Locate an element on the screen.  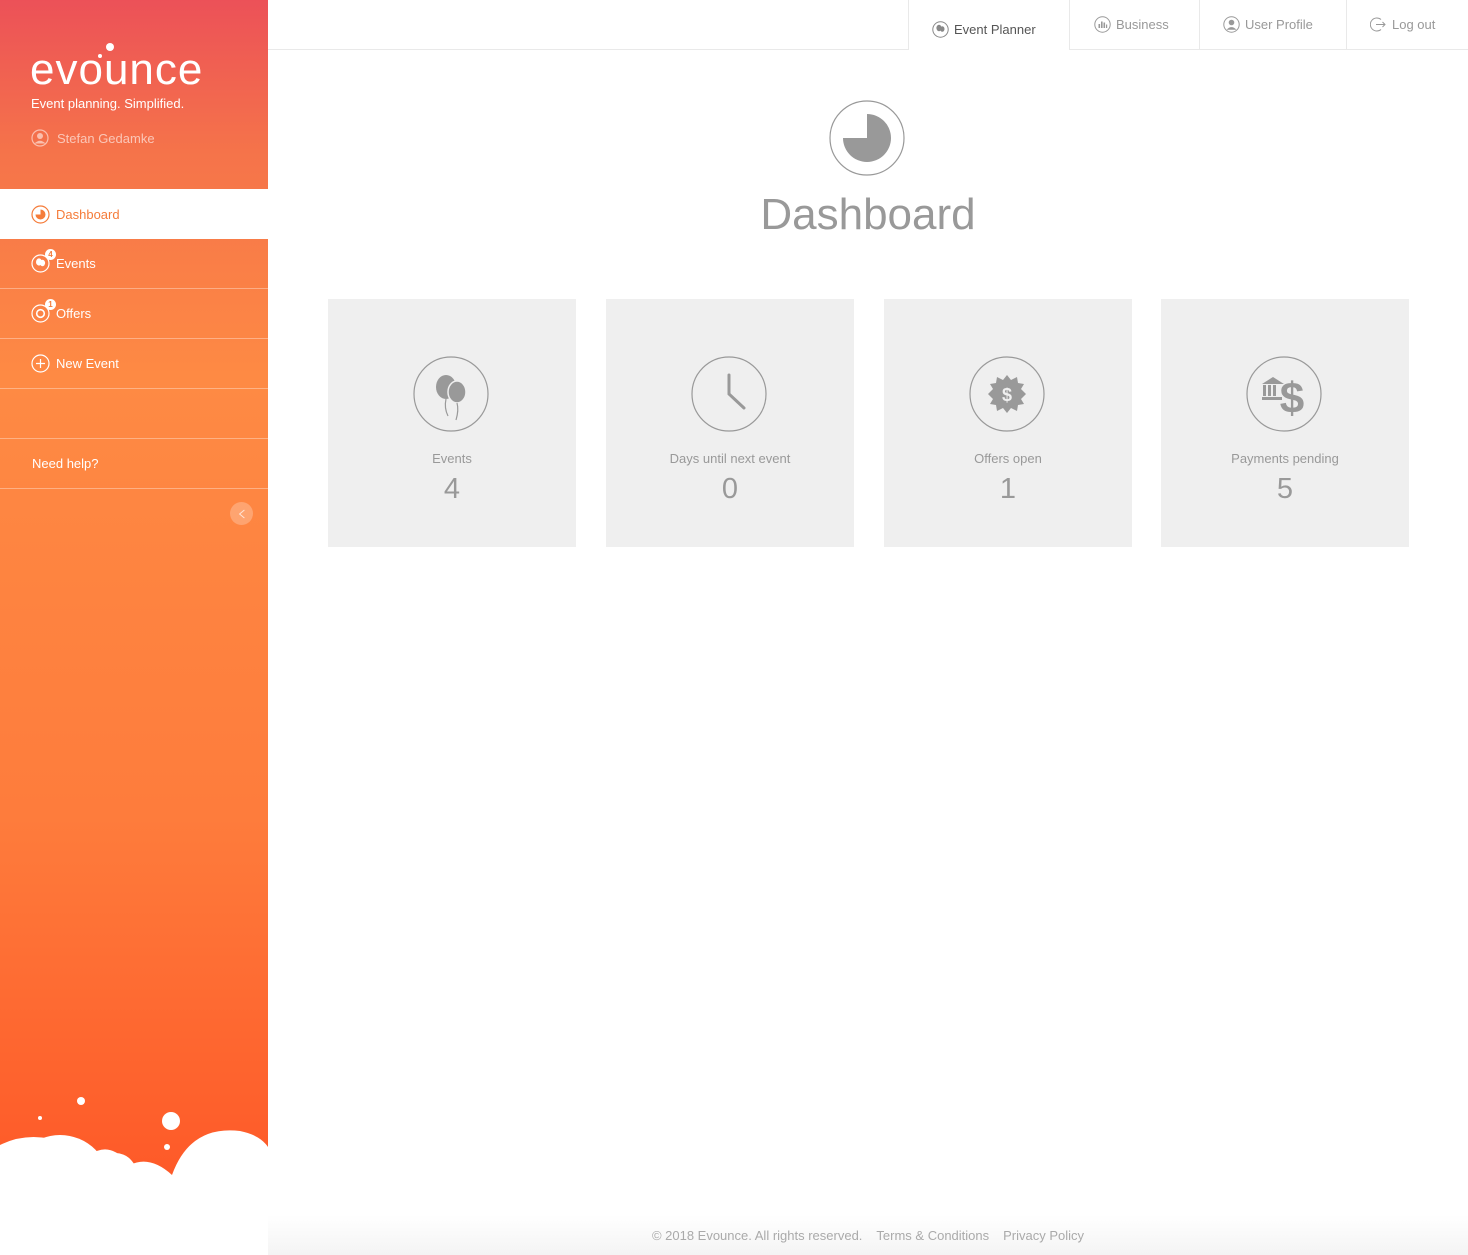
tab-label: Log out is located at coordinates (1414, 24).